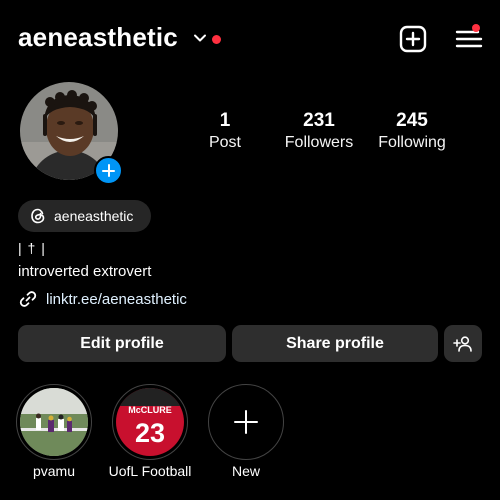  Describe the element at coordinates (32, 248) in the screenshot. I see `bio-line-1: | † |` at that location.